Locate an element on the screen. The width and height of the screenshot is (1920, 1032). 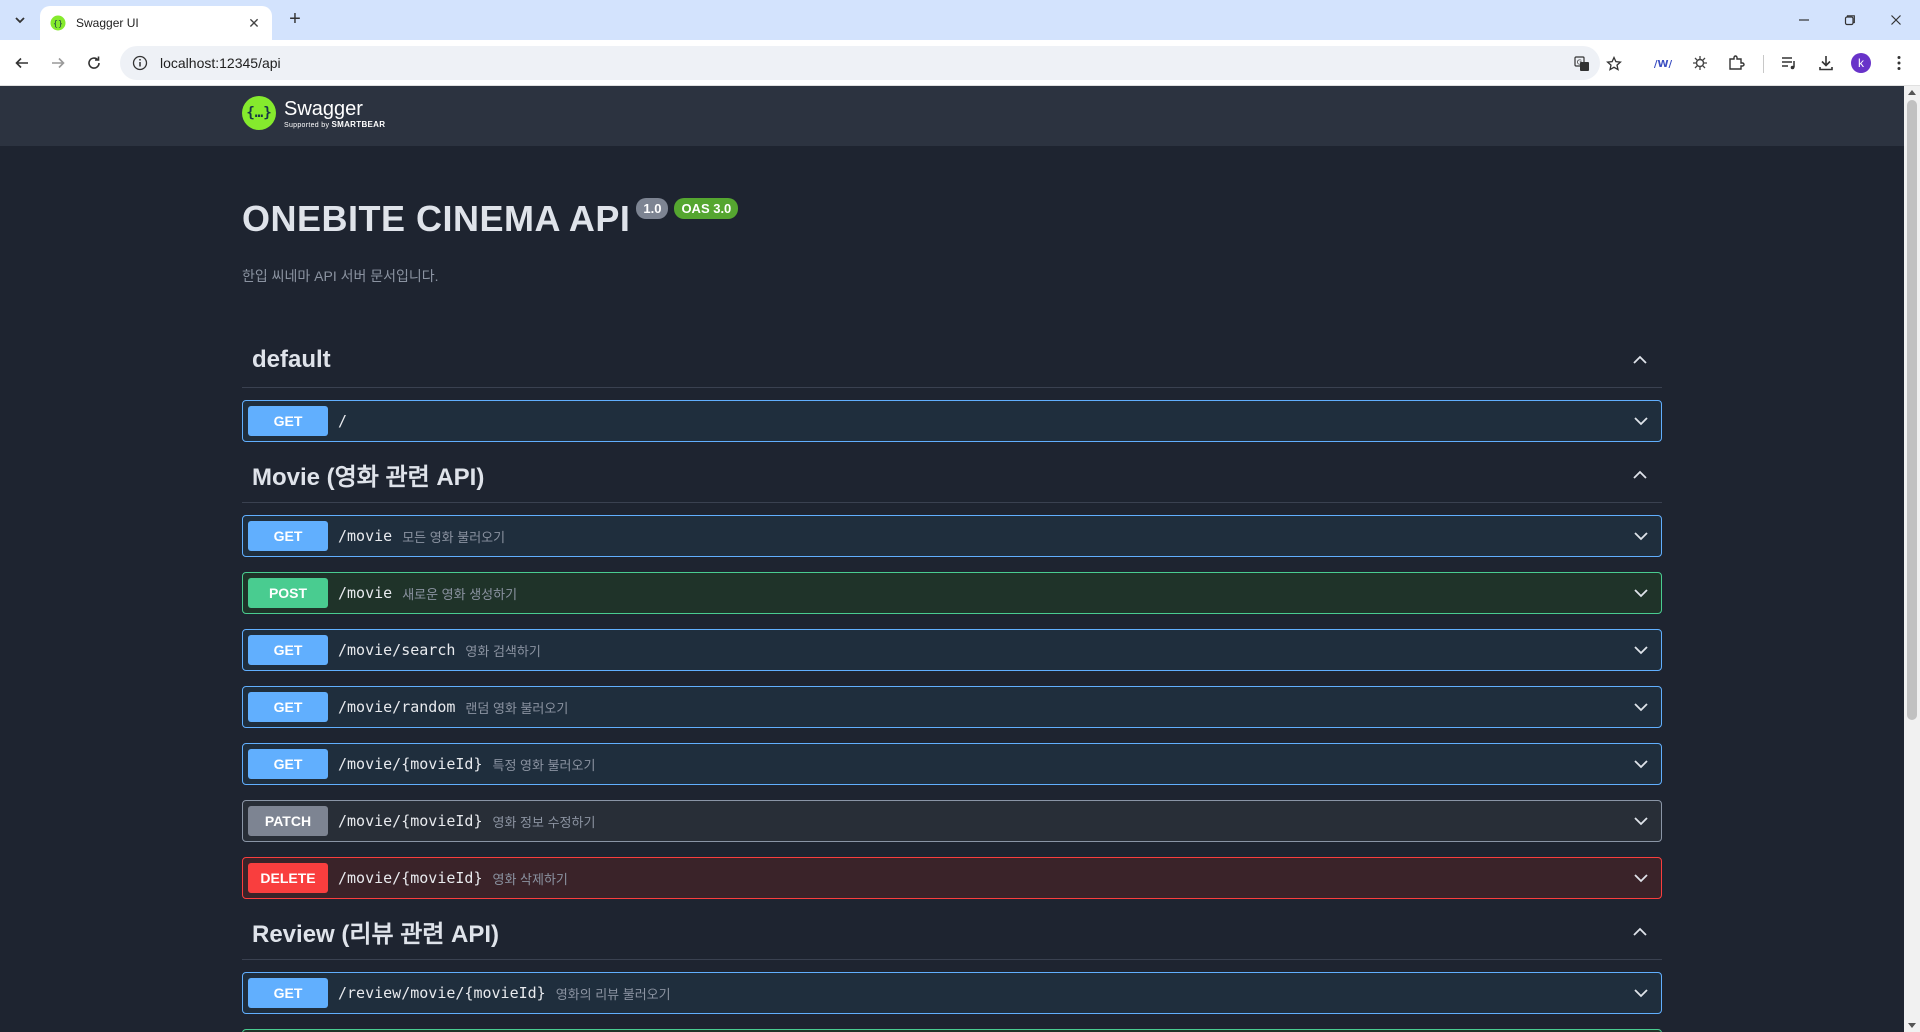
operation-patch-movie-id: PATCH /movie/{movieId} 영화 정보 수정하기 is located at coordinates (952, 821).